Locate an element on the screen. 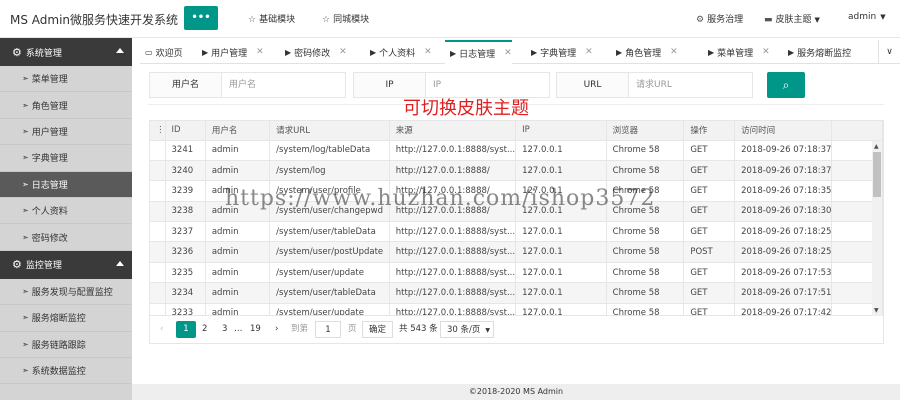  page-unit-label: 页 is located at coordinates (352, 329).